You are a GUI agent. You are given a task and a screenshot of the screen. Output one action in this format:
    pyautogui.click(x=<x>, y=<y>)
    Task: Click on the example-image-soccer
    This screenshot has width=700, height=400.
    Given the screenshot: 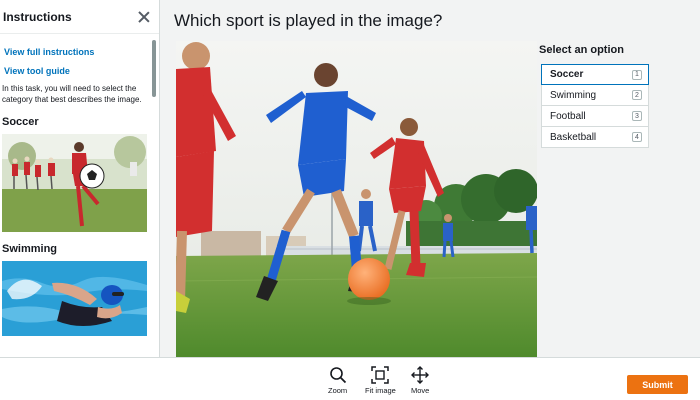 What is the action you would take?
    pyautogui.click(x=74, y=183)
    